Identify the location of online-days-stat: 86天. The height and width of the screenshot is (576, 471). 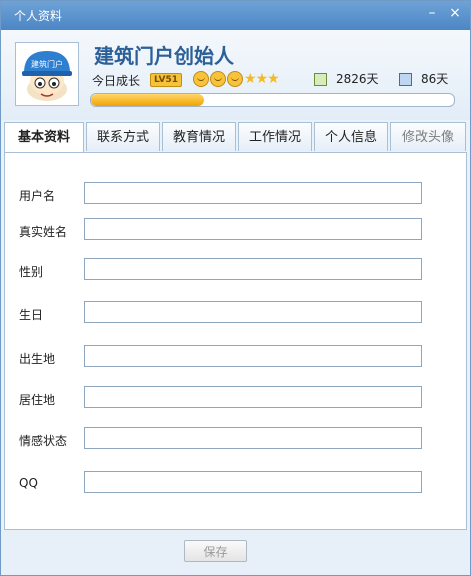
(423, 78).